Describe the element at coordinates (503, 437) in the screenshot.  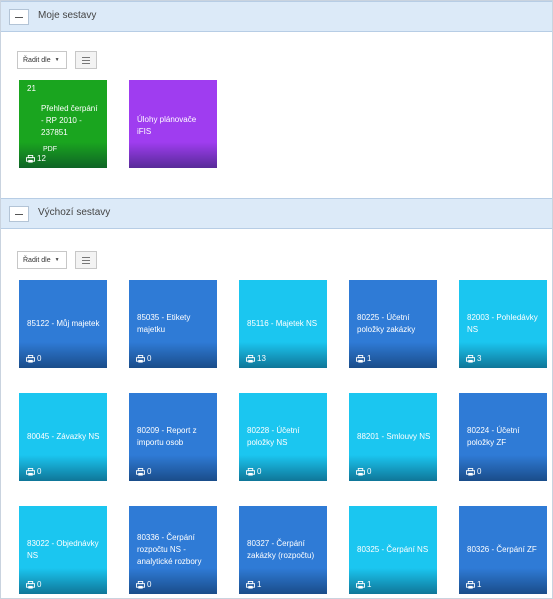
I see `report-tile: 80224 - Účetní položky ZF 0` at that location.